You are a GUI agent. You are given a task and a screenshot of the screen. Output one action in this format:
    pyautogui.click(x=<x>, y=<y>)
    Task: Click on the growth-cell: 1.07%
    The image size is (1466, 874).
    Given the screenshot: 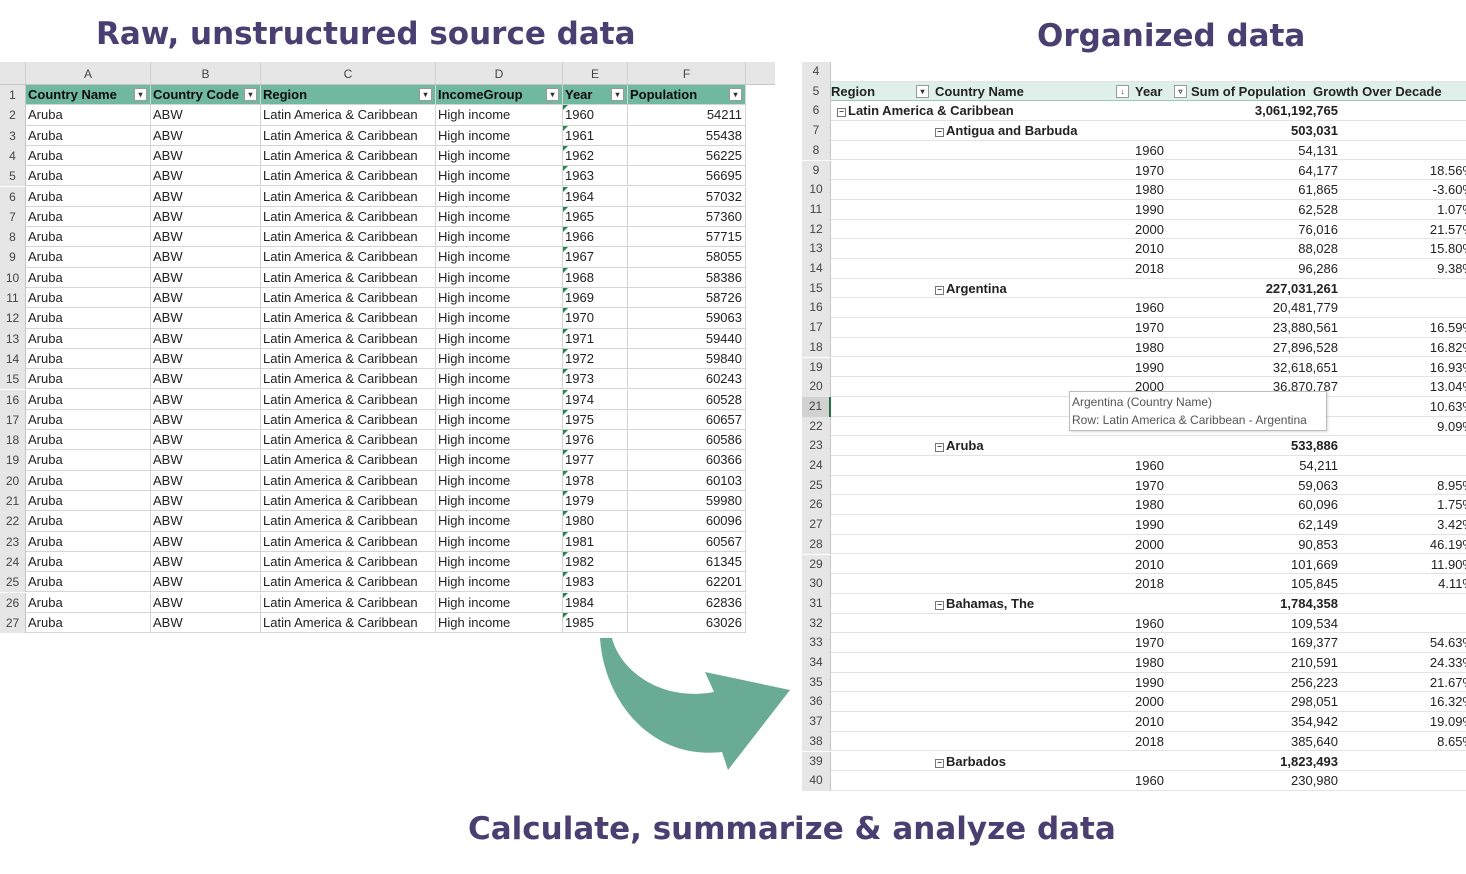 What is the action you would take?
    pyautogui.click(x=1388, y=209)
    